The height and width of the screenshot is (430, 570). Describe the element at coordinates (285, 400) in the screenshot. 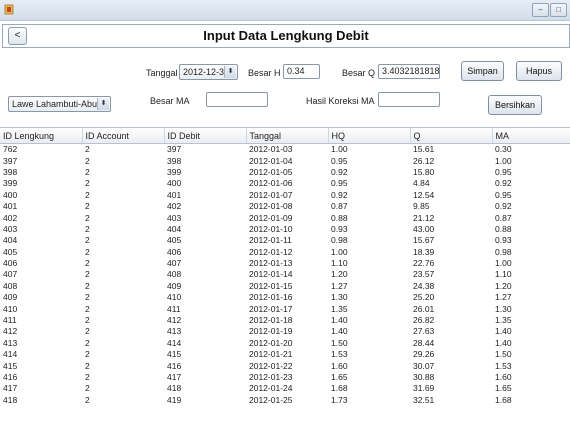

I see `table-row: 418 2 419 2012-01-25 1.73 32.51 1.68` at that location.